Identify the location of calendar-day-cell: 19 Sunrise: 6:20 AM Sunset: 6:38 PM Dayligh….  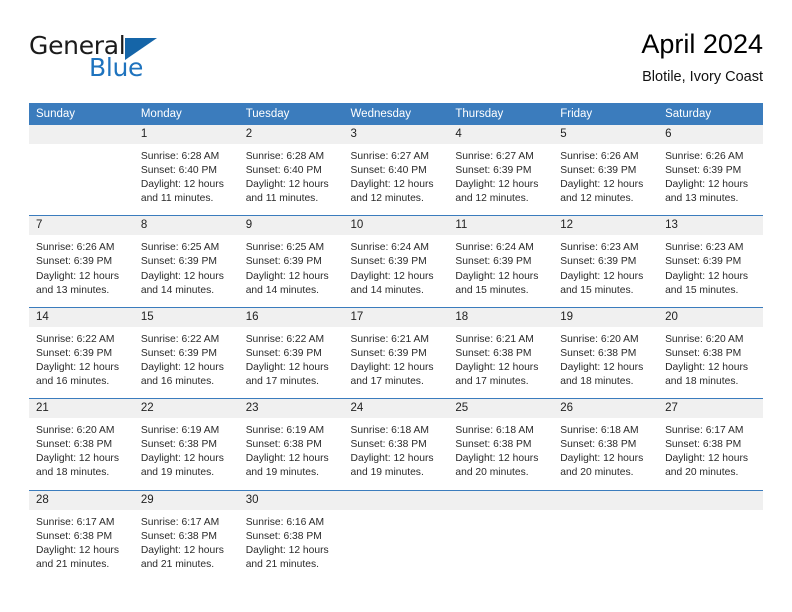
(606, 352).